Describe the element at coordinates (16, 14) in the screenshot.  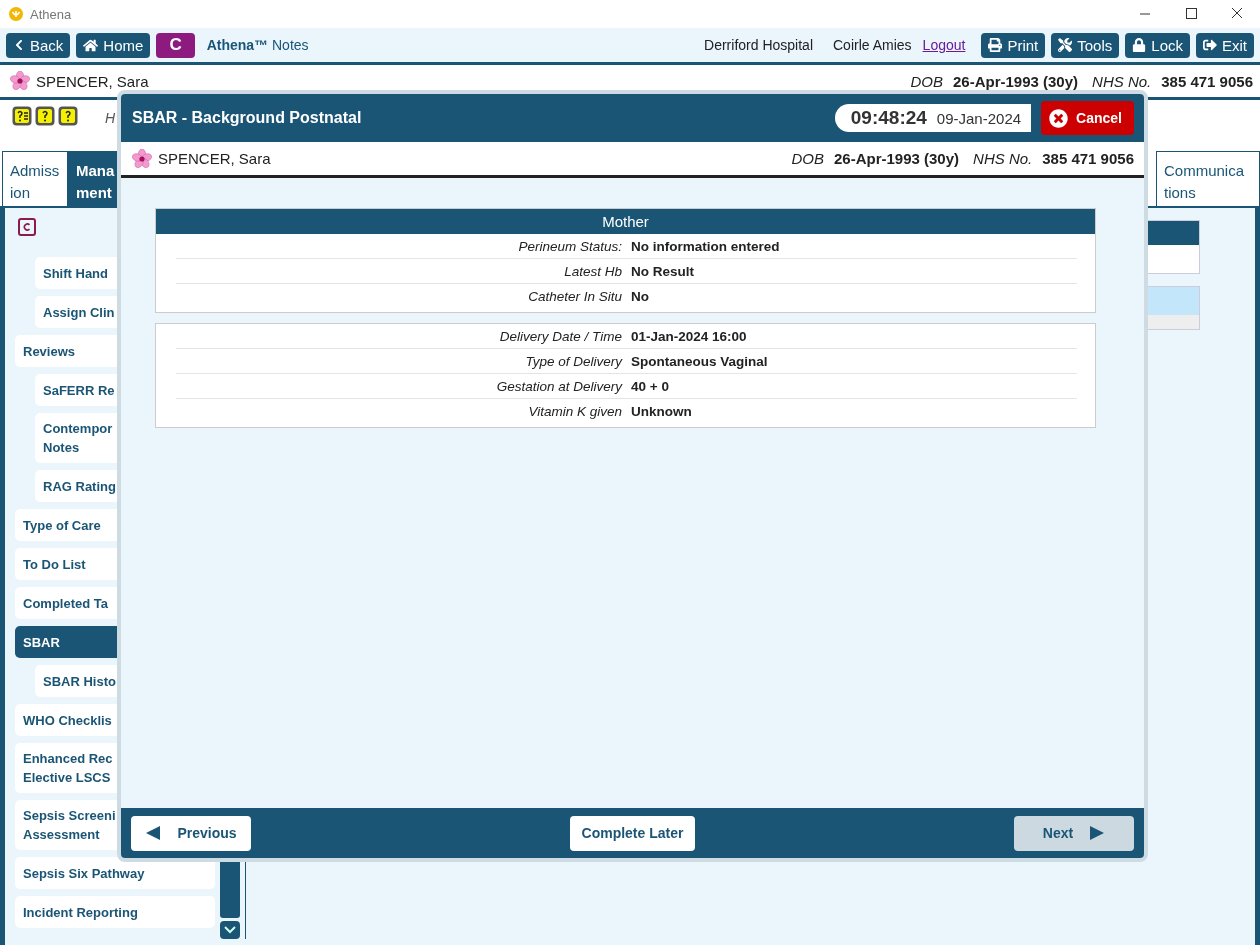
I see `app-logo-icon` at that location.